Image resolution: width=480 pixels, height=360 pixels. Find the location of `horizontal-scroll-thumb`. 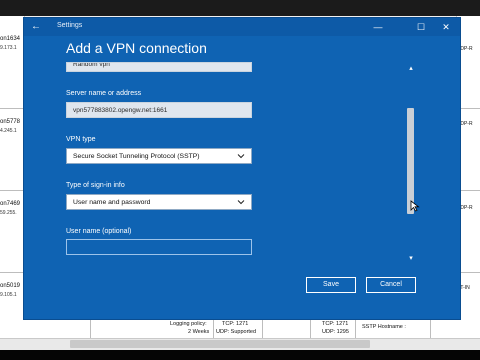

horizontal-scroll-thumb is located at coordinates (220, 344).